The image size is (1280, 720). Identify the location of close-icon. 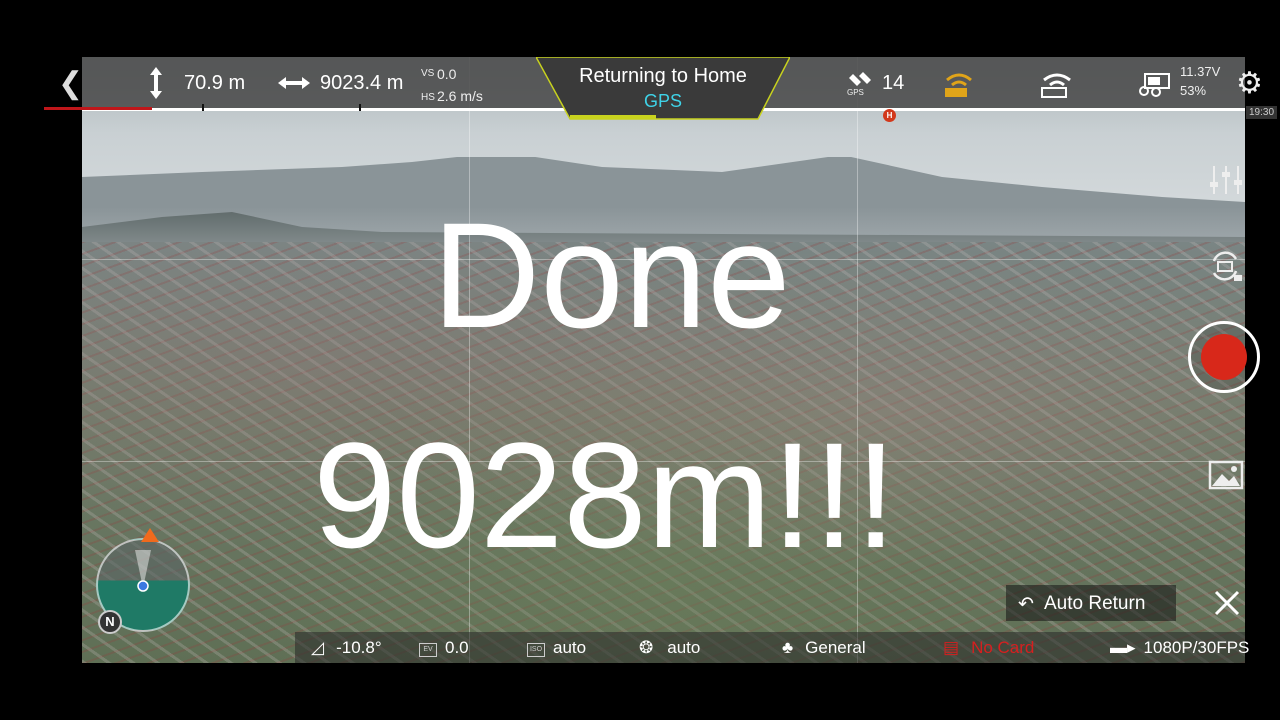
(1227, 603).